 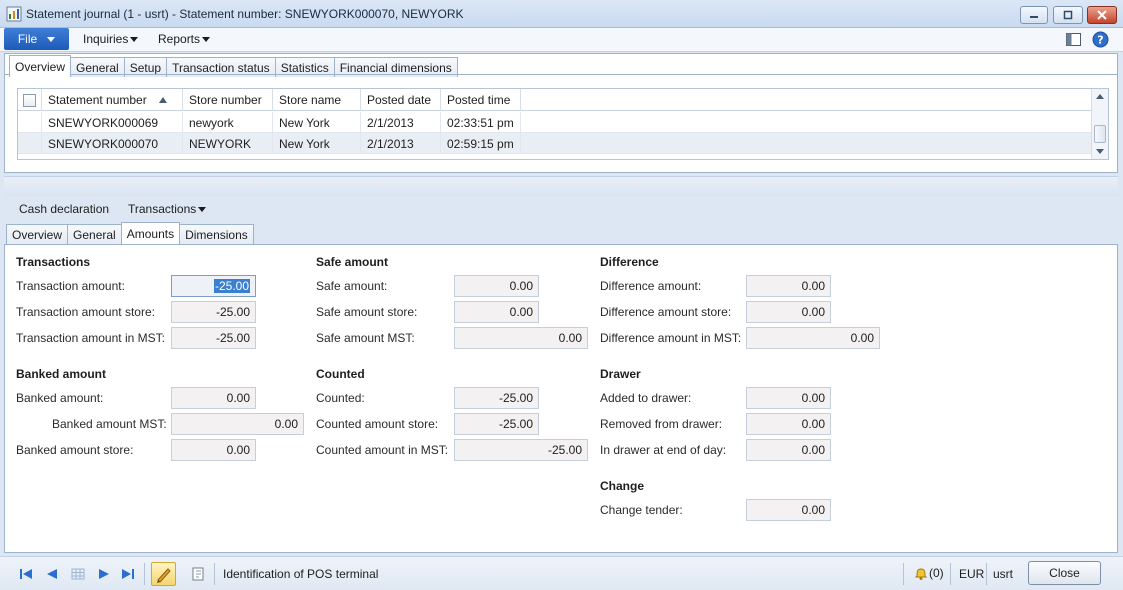 What do you see at coordinates (928, 573) in the screenshot?
I see `notifications-indicator: (0)` at bounding box center [928, 573].